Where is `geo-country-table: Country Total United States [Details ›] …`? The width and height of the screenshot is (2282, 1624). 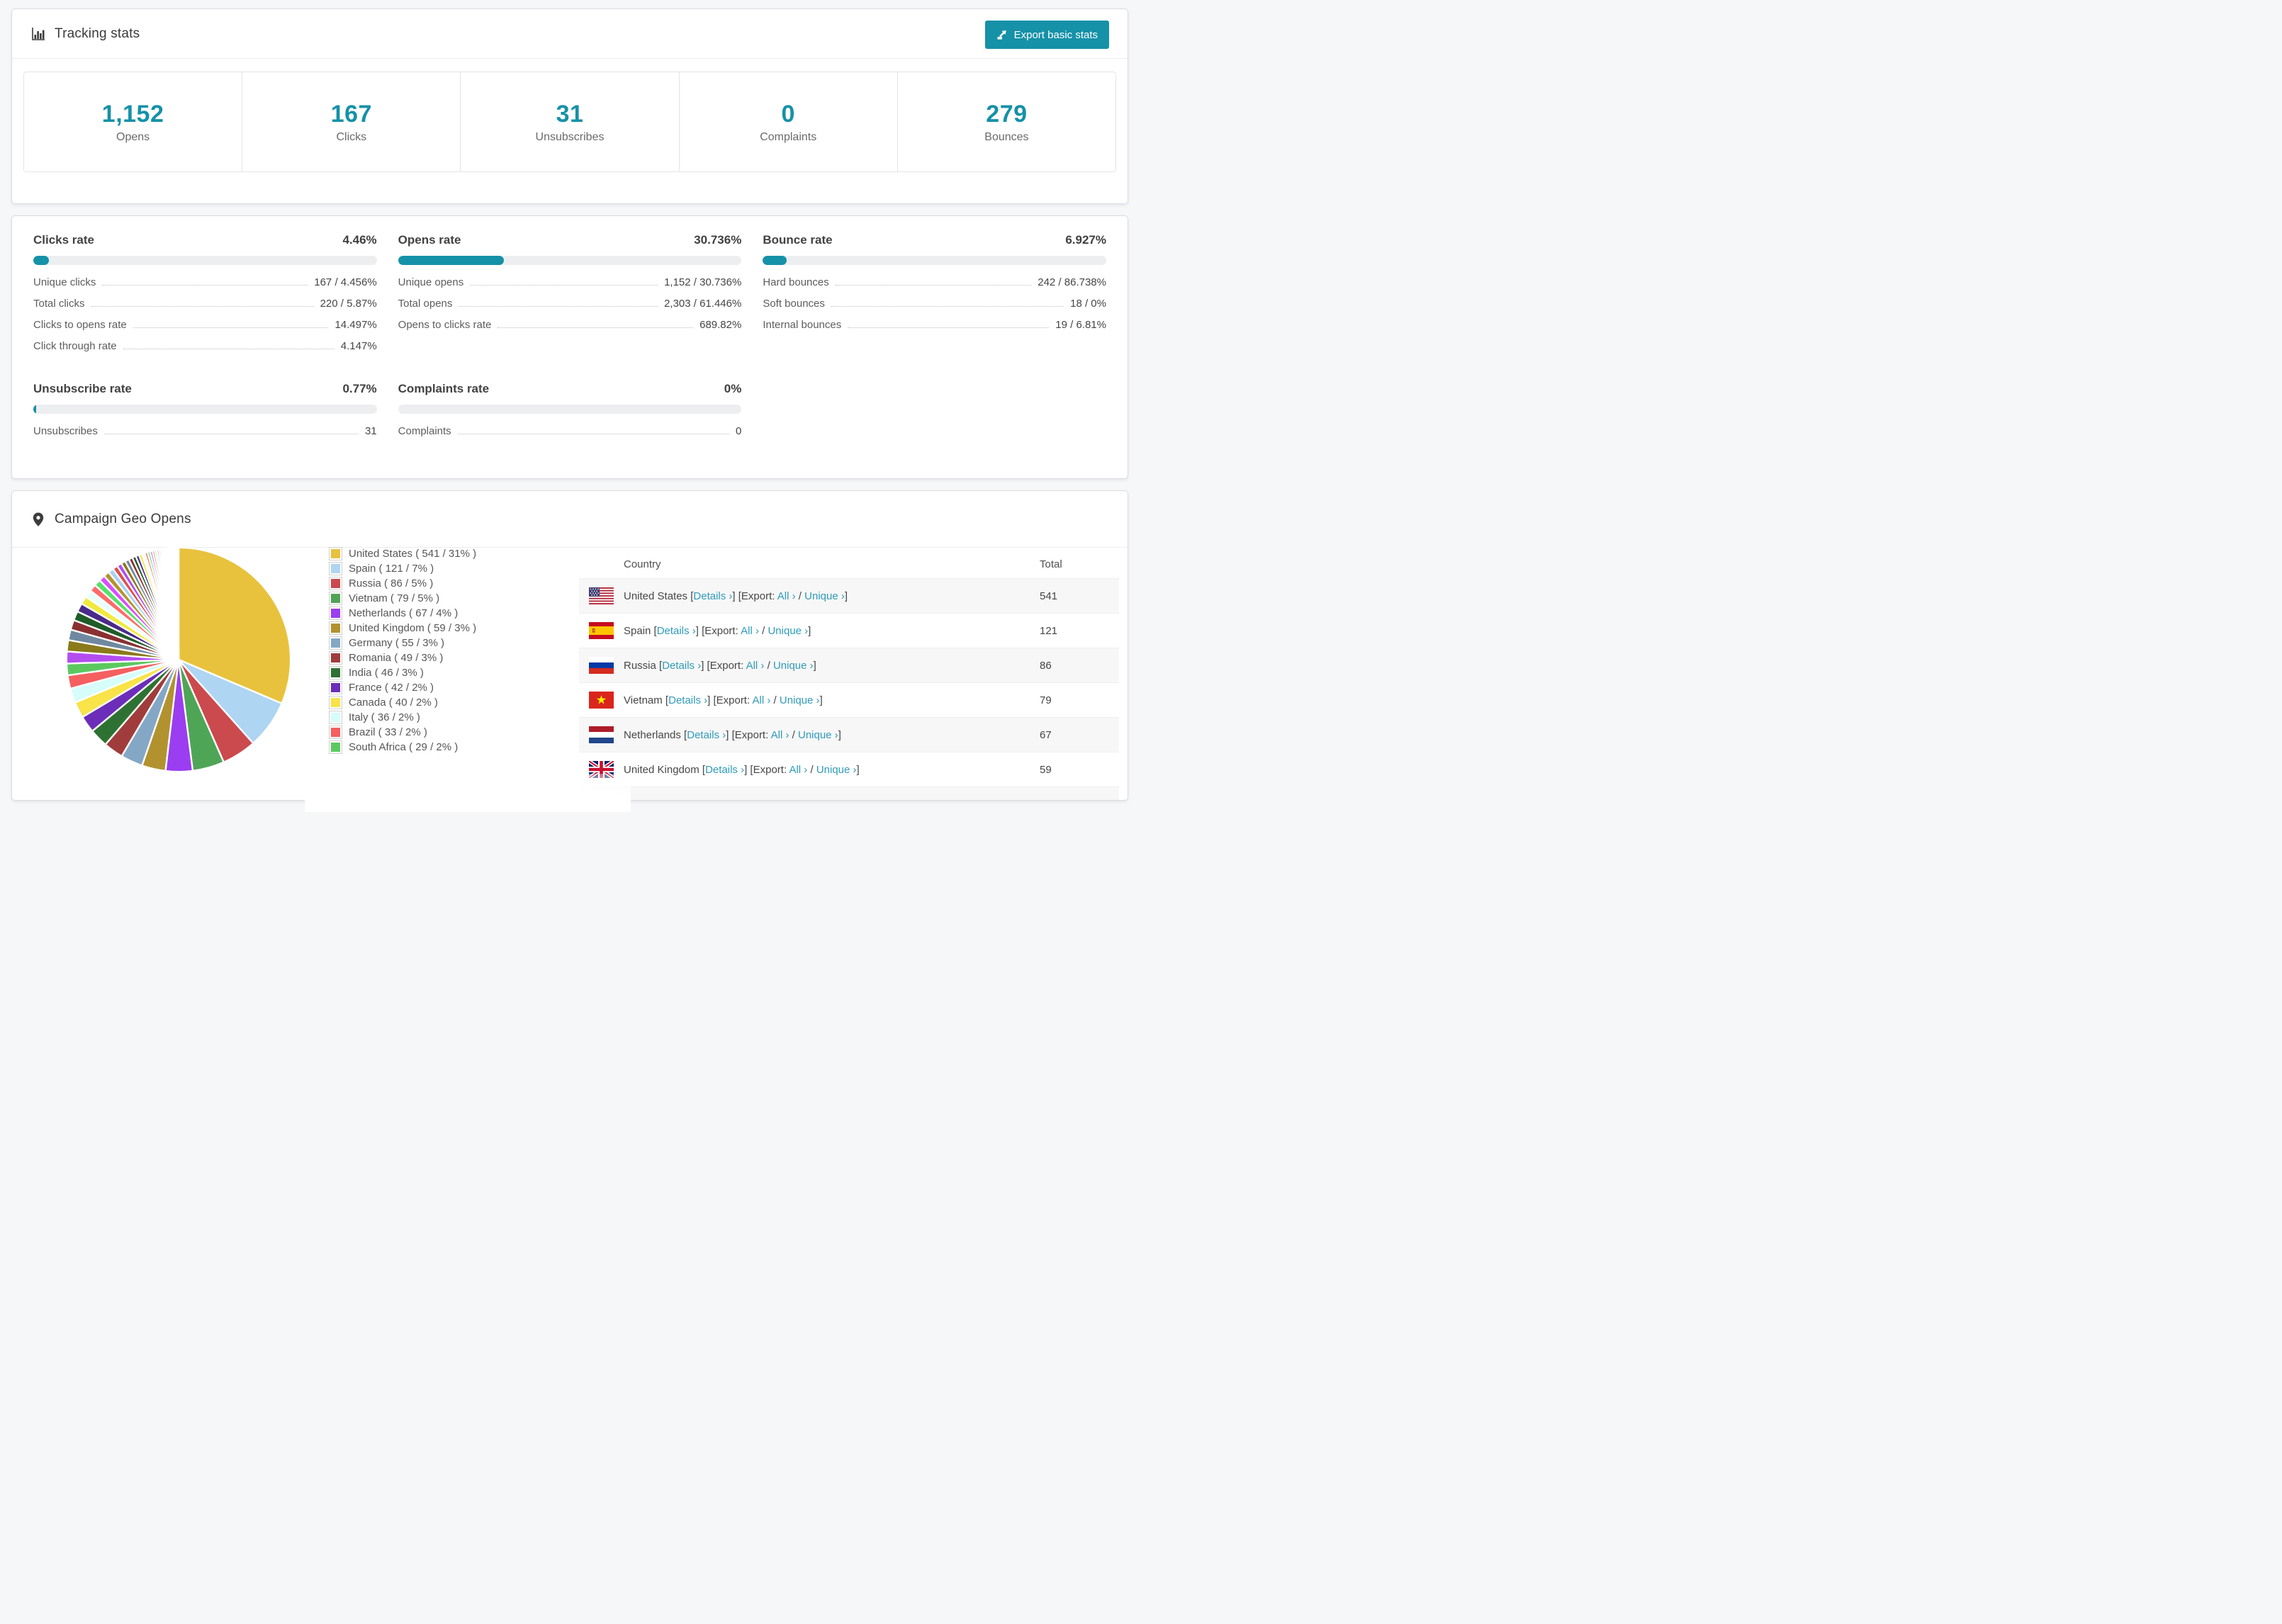 geo-country-table: Country Total United States [Details ›] … is located at coordinates (849, 676).